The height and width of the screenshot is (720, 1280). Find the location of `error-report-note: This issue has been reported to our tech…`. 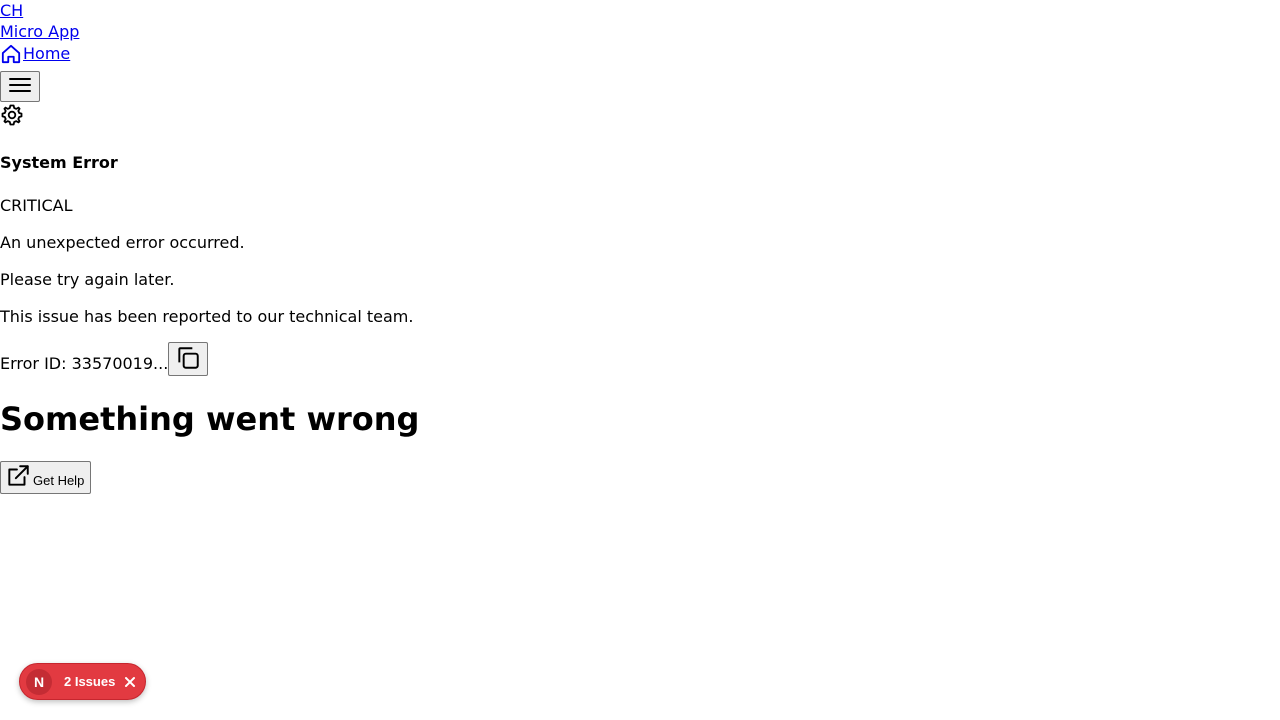

error-report-note: This issue has been reported to our tech… is located at coordinates (207, 316).